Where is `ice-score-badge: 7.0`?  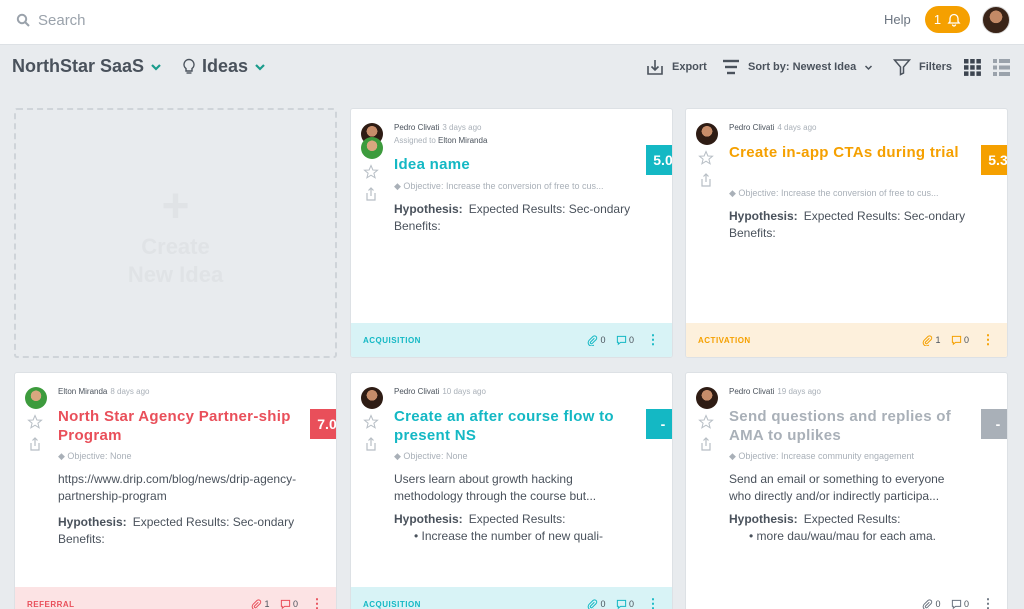 ice-score-badge: 7.0 is located at coordinates (323, 424).